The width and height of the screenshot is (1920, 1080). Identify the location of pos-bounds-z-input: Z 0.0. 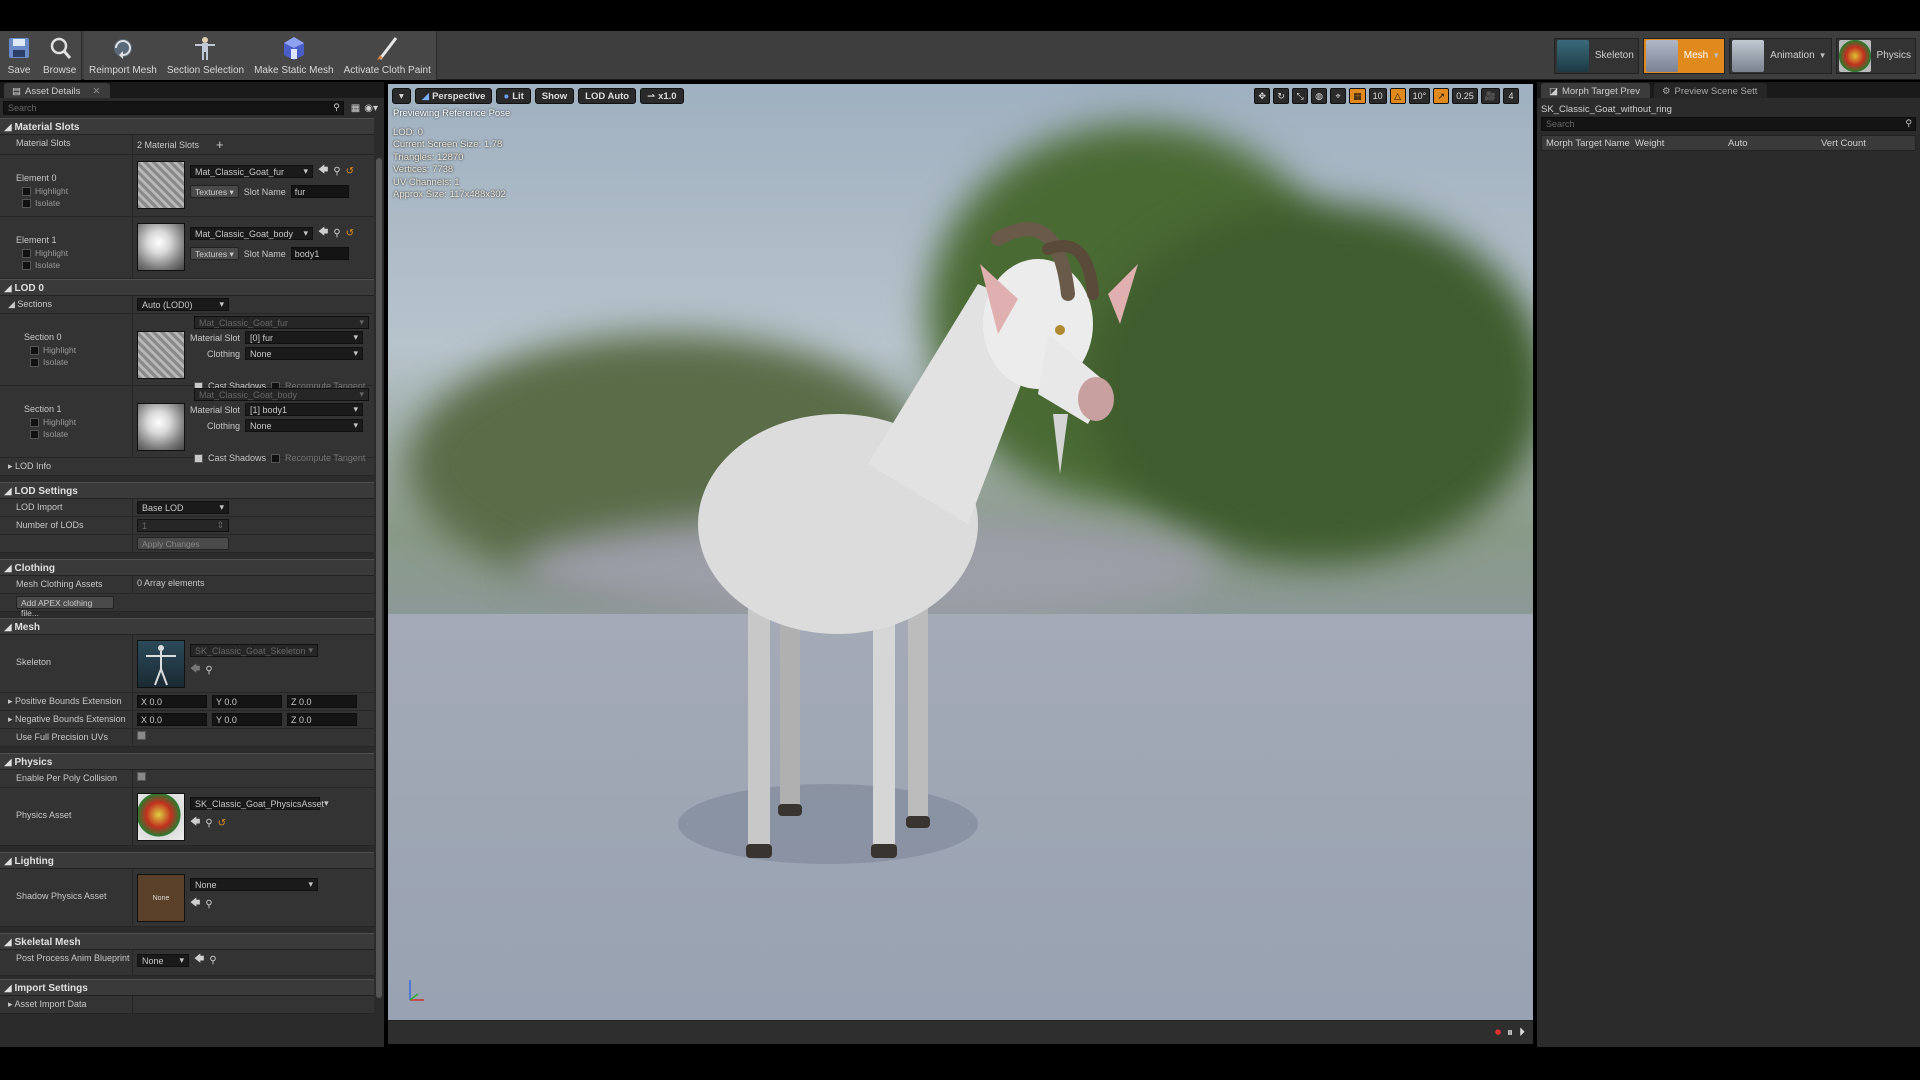
(322, 701).